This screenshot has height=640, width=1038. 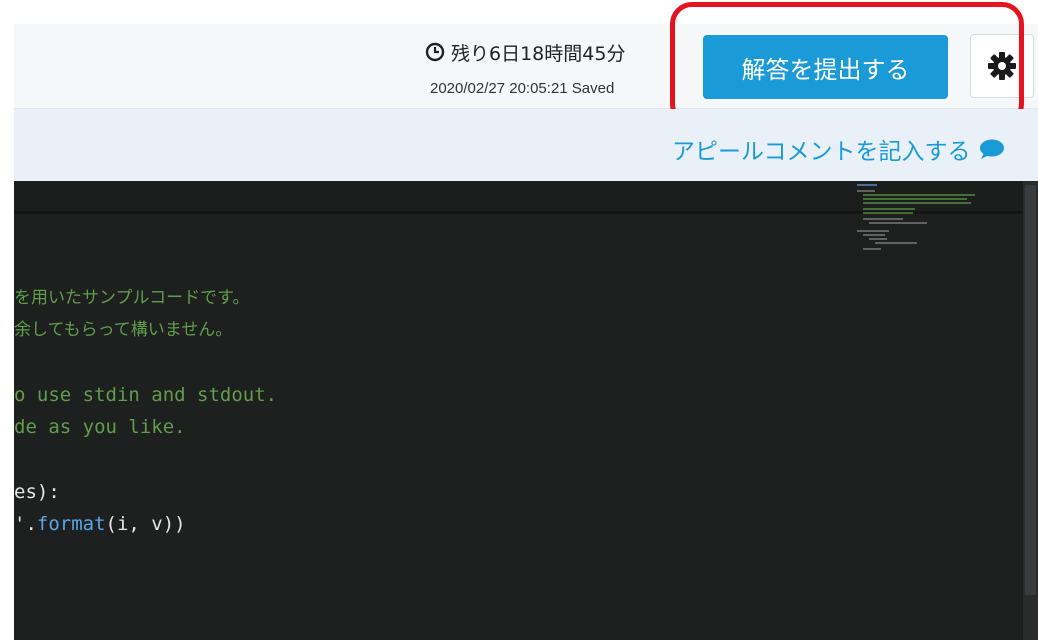 What do you see at coordinates (132, 298) in the screenshot?
I see `code-line-1: を用いたサンプルコードです。` at bounding box center [132, 298].